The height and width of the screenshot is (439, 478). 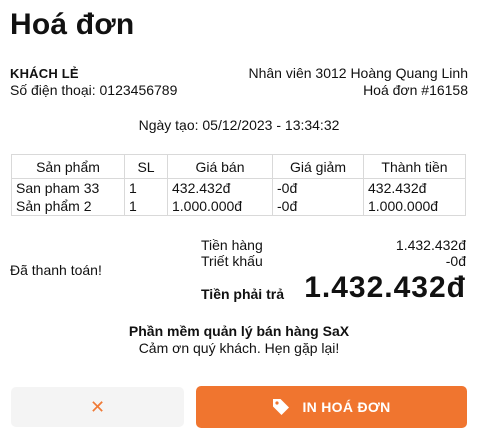 What do you see at coordinates (239, 331) in the screenshot?
I see `brand-line: Phần mềm quản lý bán hàng SaX` at bounding box center [239, 331].